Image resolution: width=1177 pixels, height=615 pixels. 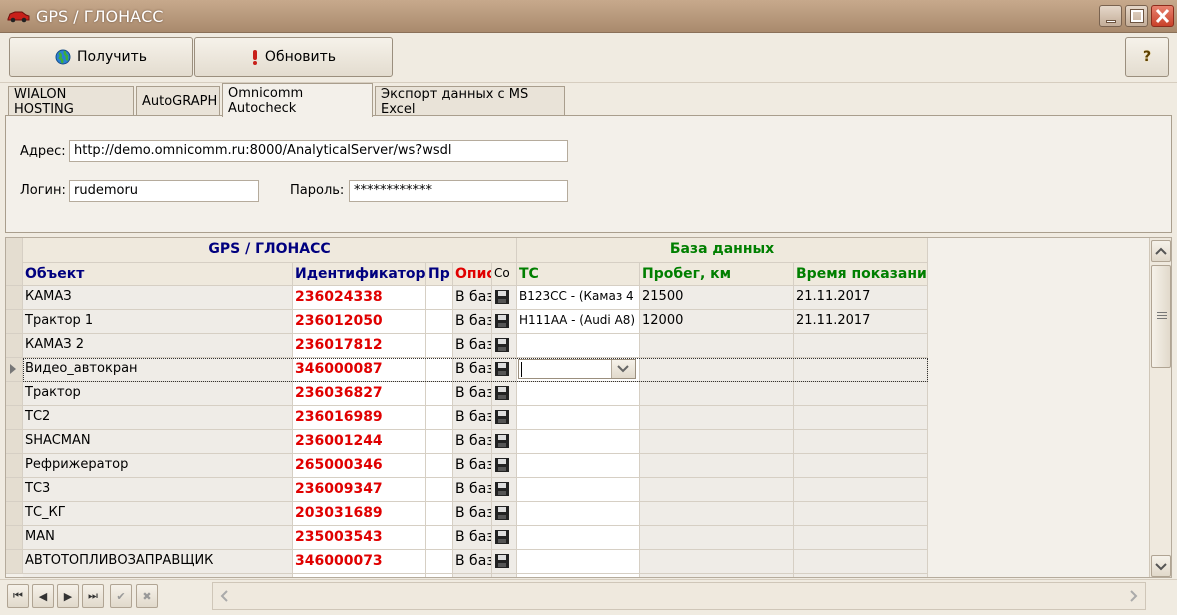 What do you see at coordinates (504, 274) in the screenshot?
I see `column-header-co: Со` at bounding box center [504, 274].